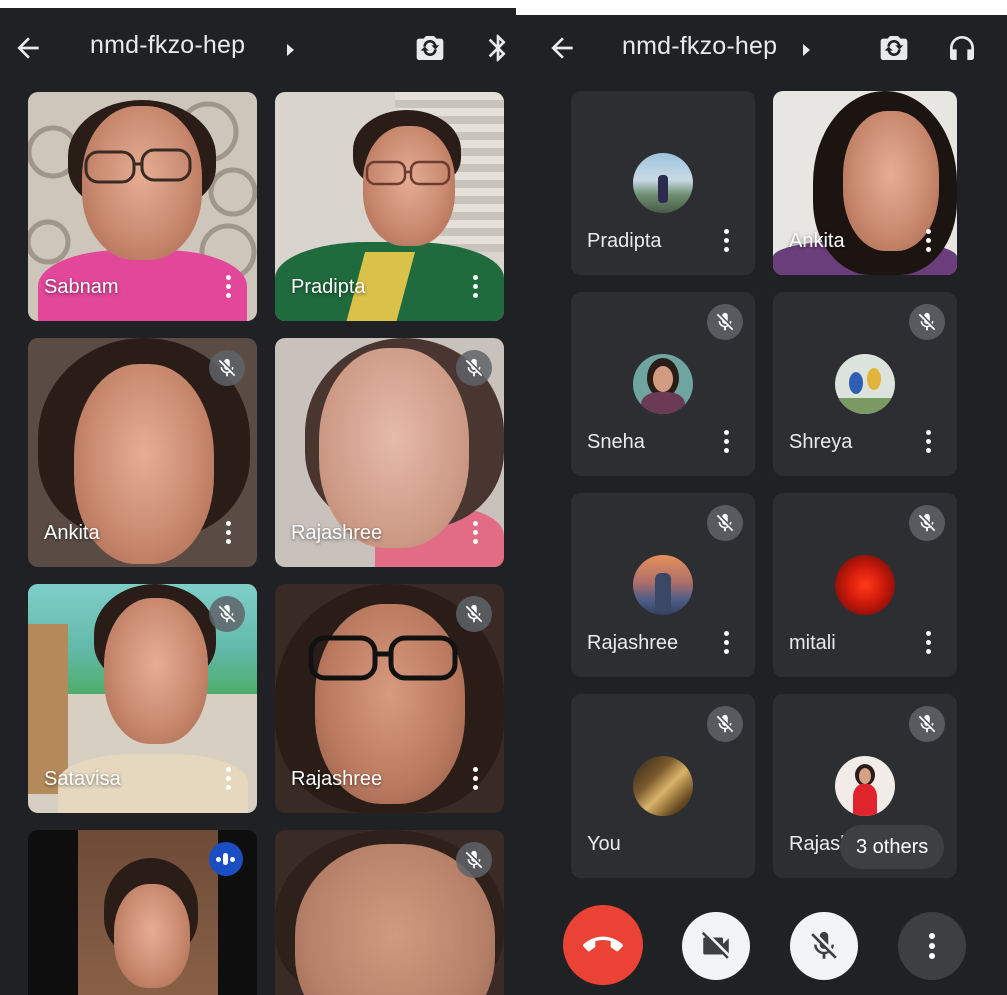 This screenshot has height=995, width=1007. Describe the element at coordinates (498, 48) in the screenshot. I see `bluetooth-icon` at that location.